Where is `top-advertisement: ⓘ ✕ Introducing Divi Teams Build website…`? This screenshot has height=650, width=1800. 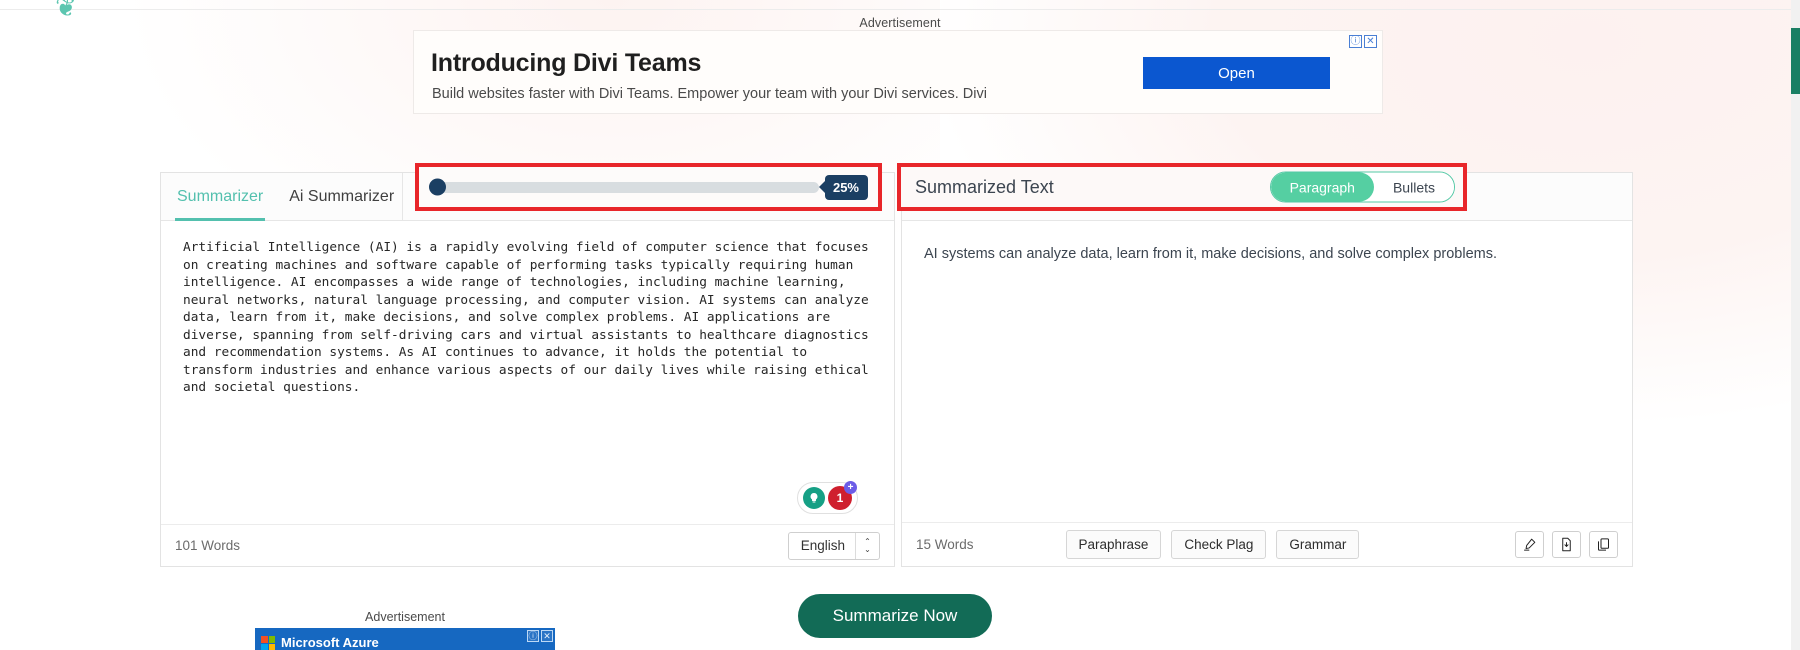
top-advertisement: ⓘ ✕ Introducing Divi Teams Build website… is located at coordinates (898, 72).